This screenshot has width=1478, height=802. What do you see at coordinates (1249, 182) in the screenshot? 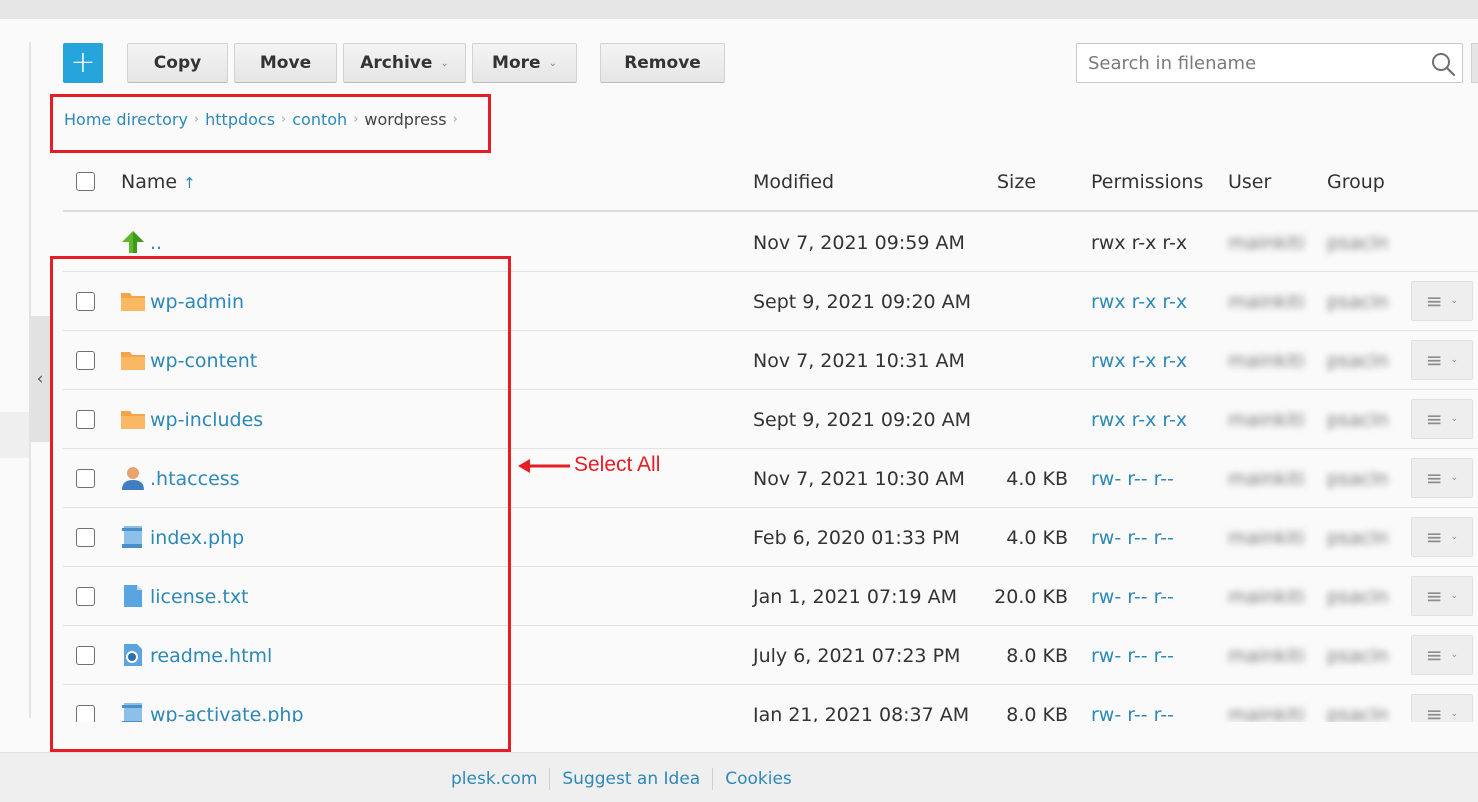
I see `column-user: User` at bounding box center [1249, 182].